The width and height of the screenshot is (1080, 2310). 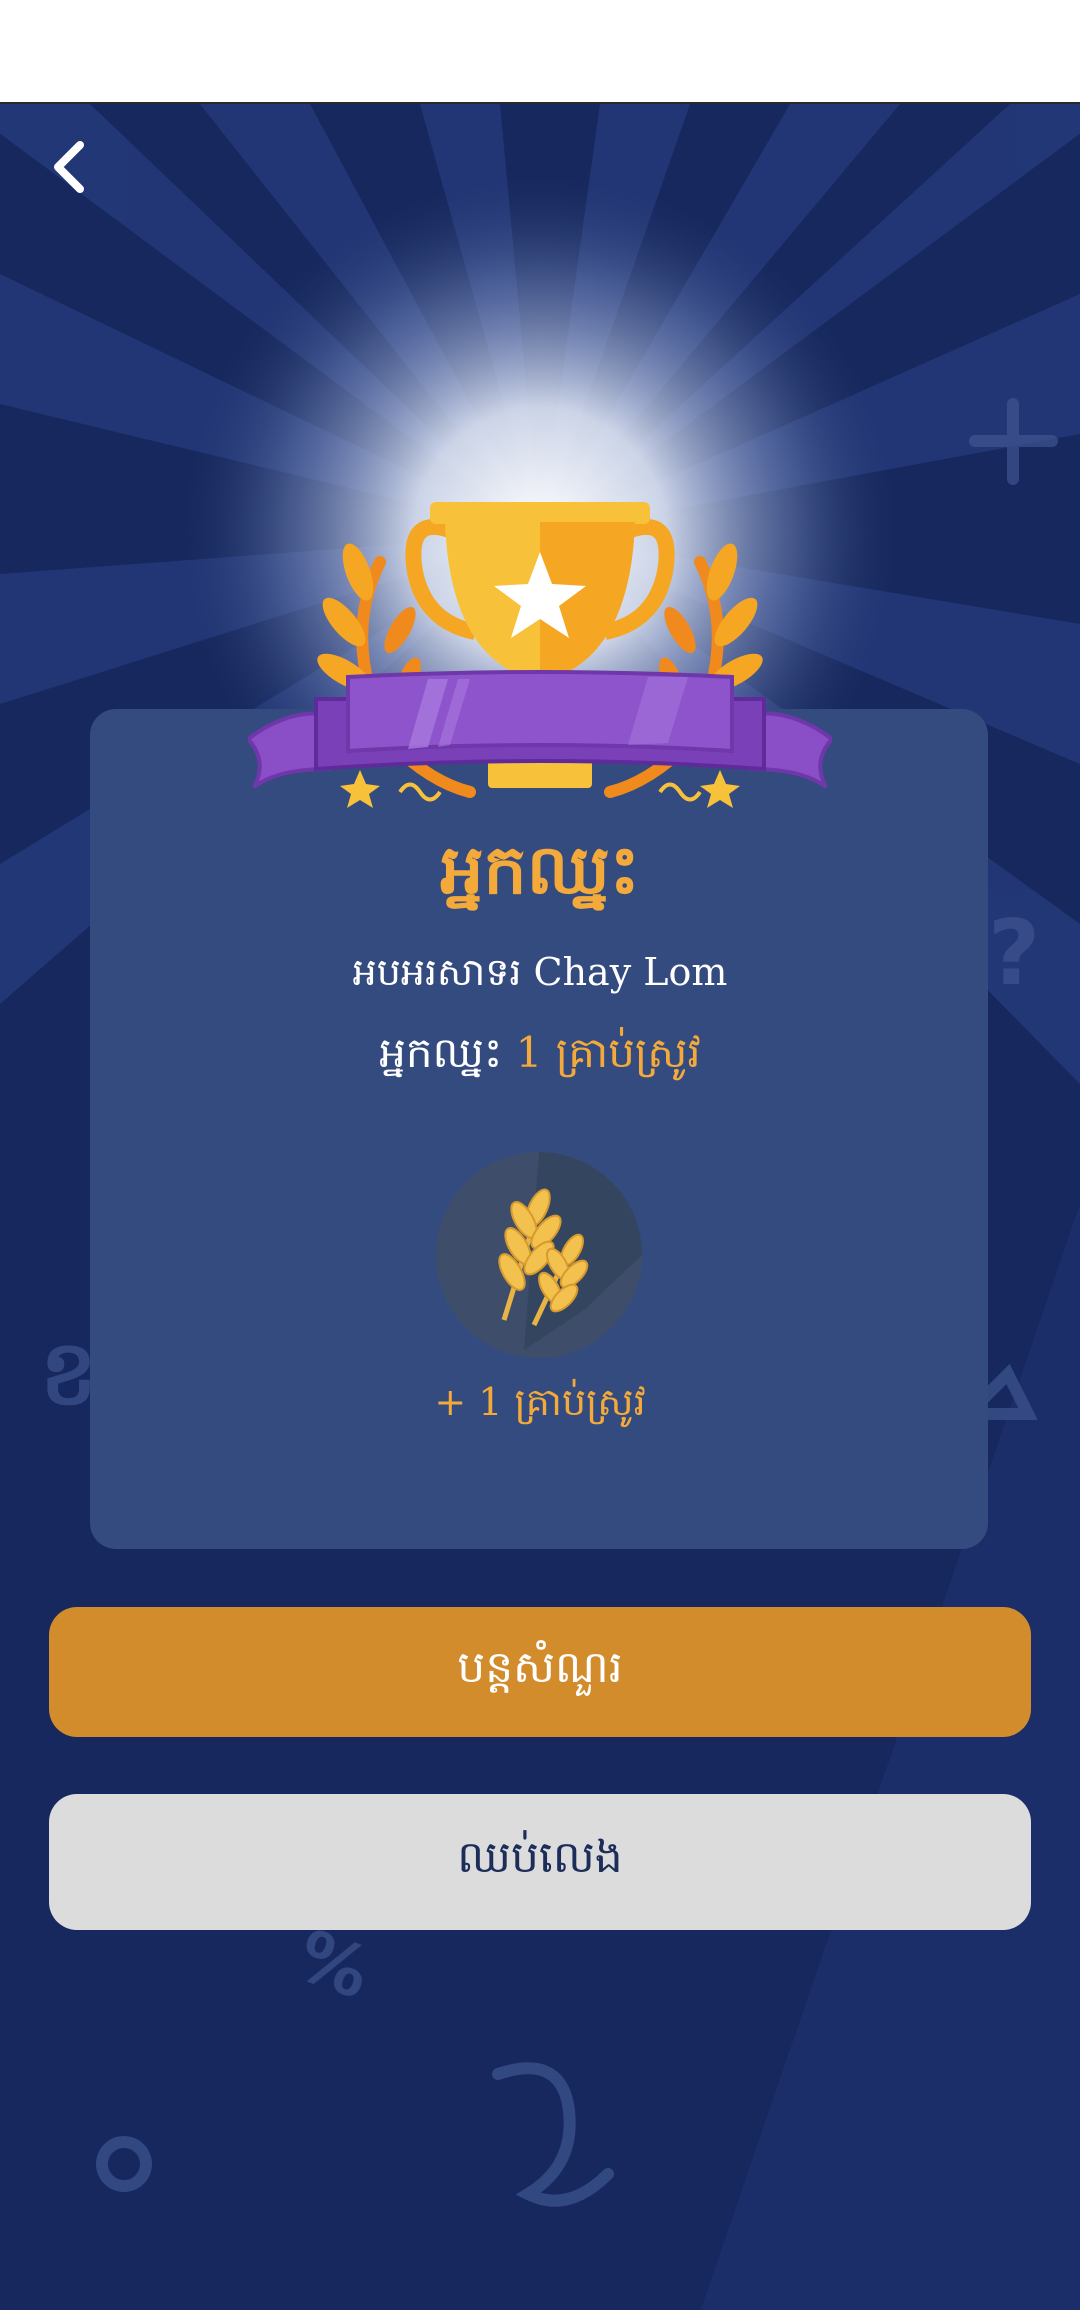 I want to click on reward-amount: 1 គ្រាប់ស្រូវ, so click(x=608, y=1052).